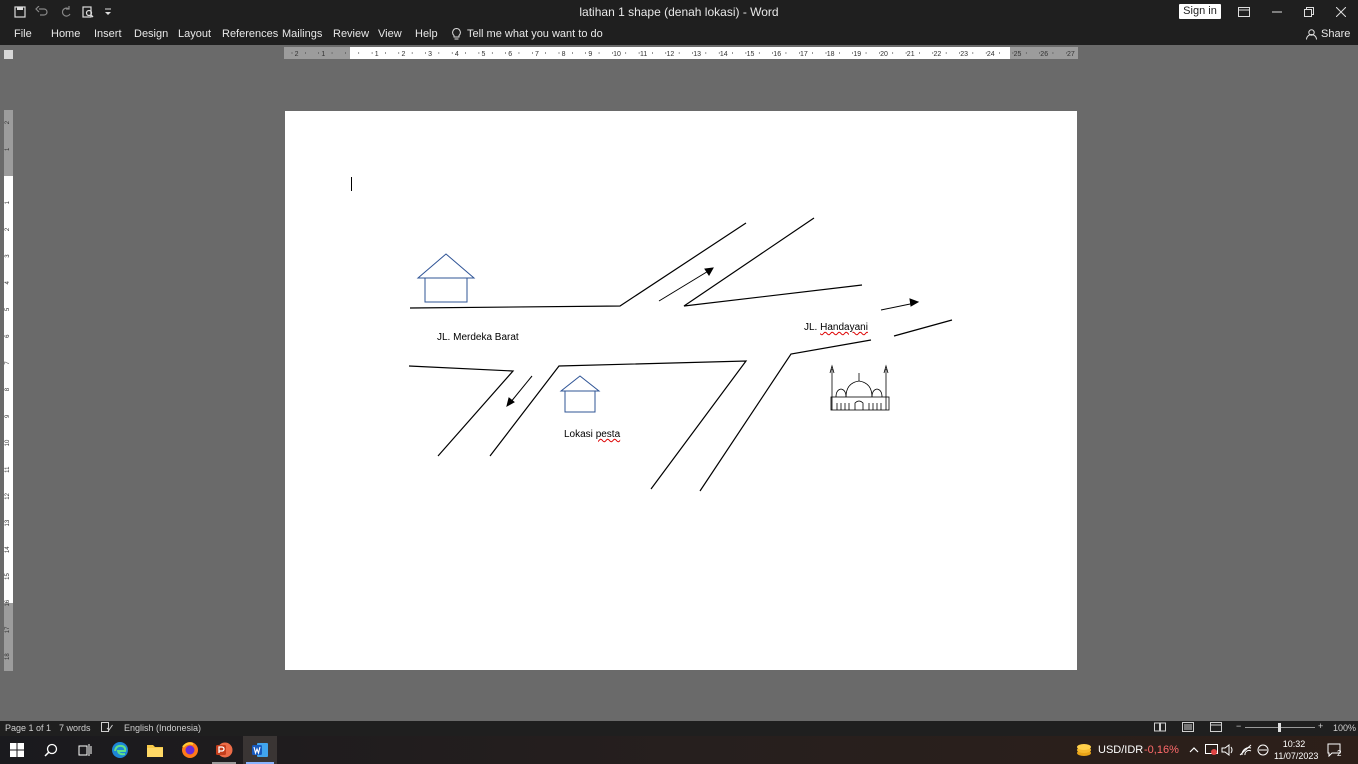  What do you see at coordinates (107, 728) in the screenshot?
I see `proofing-icon` at bounding box center [107, 728].